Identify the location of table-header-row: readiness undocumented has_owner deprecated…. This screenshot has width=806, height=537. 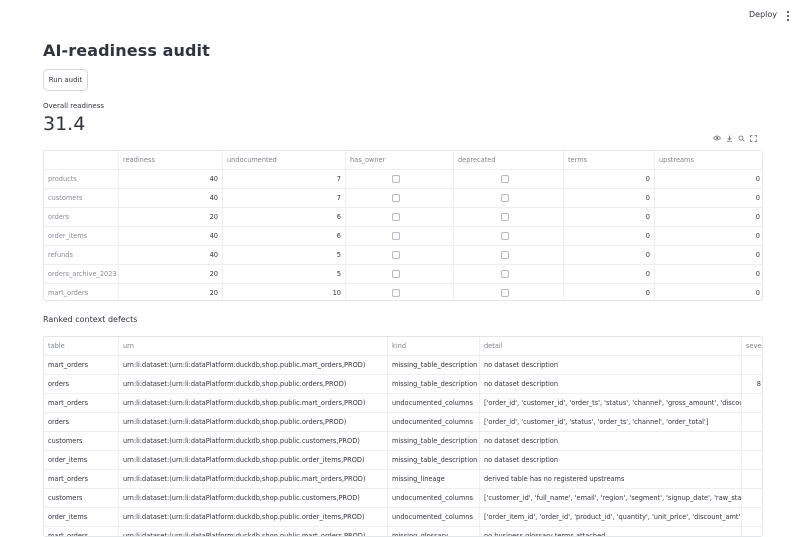
(403, 160).